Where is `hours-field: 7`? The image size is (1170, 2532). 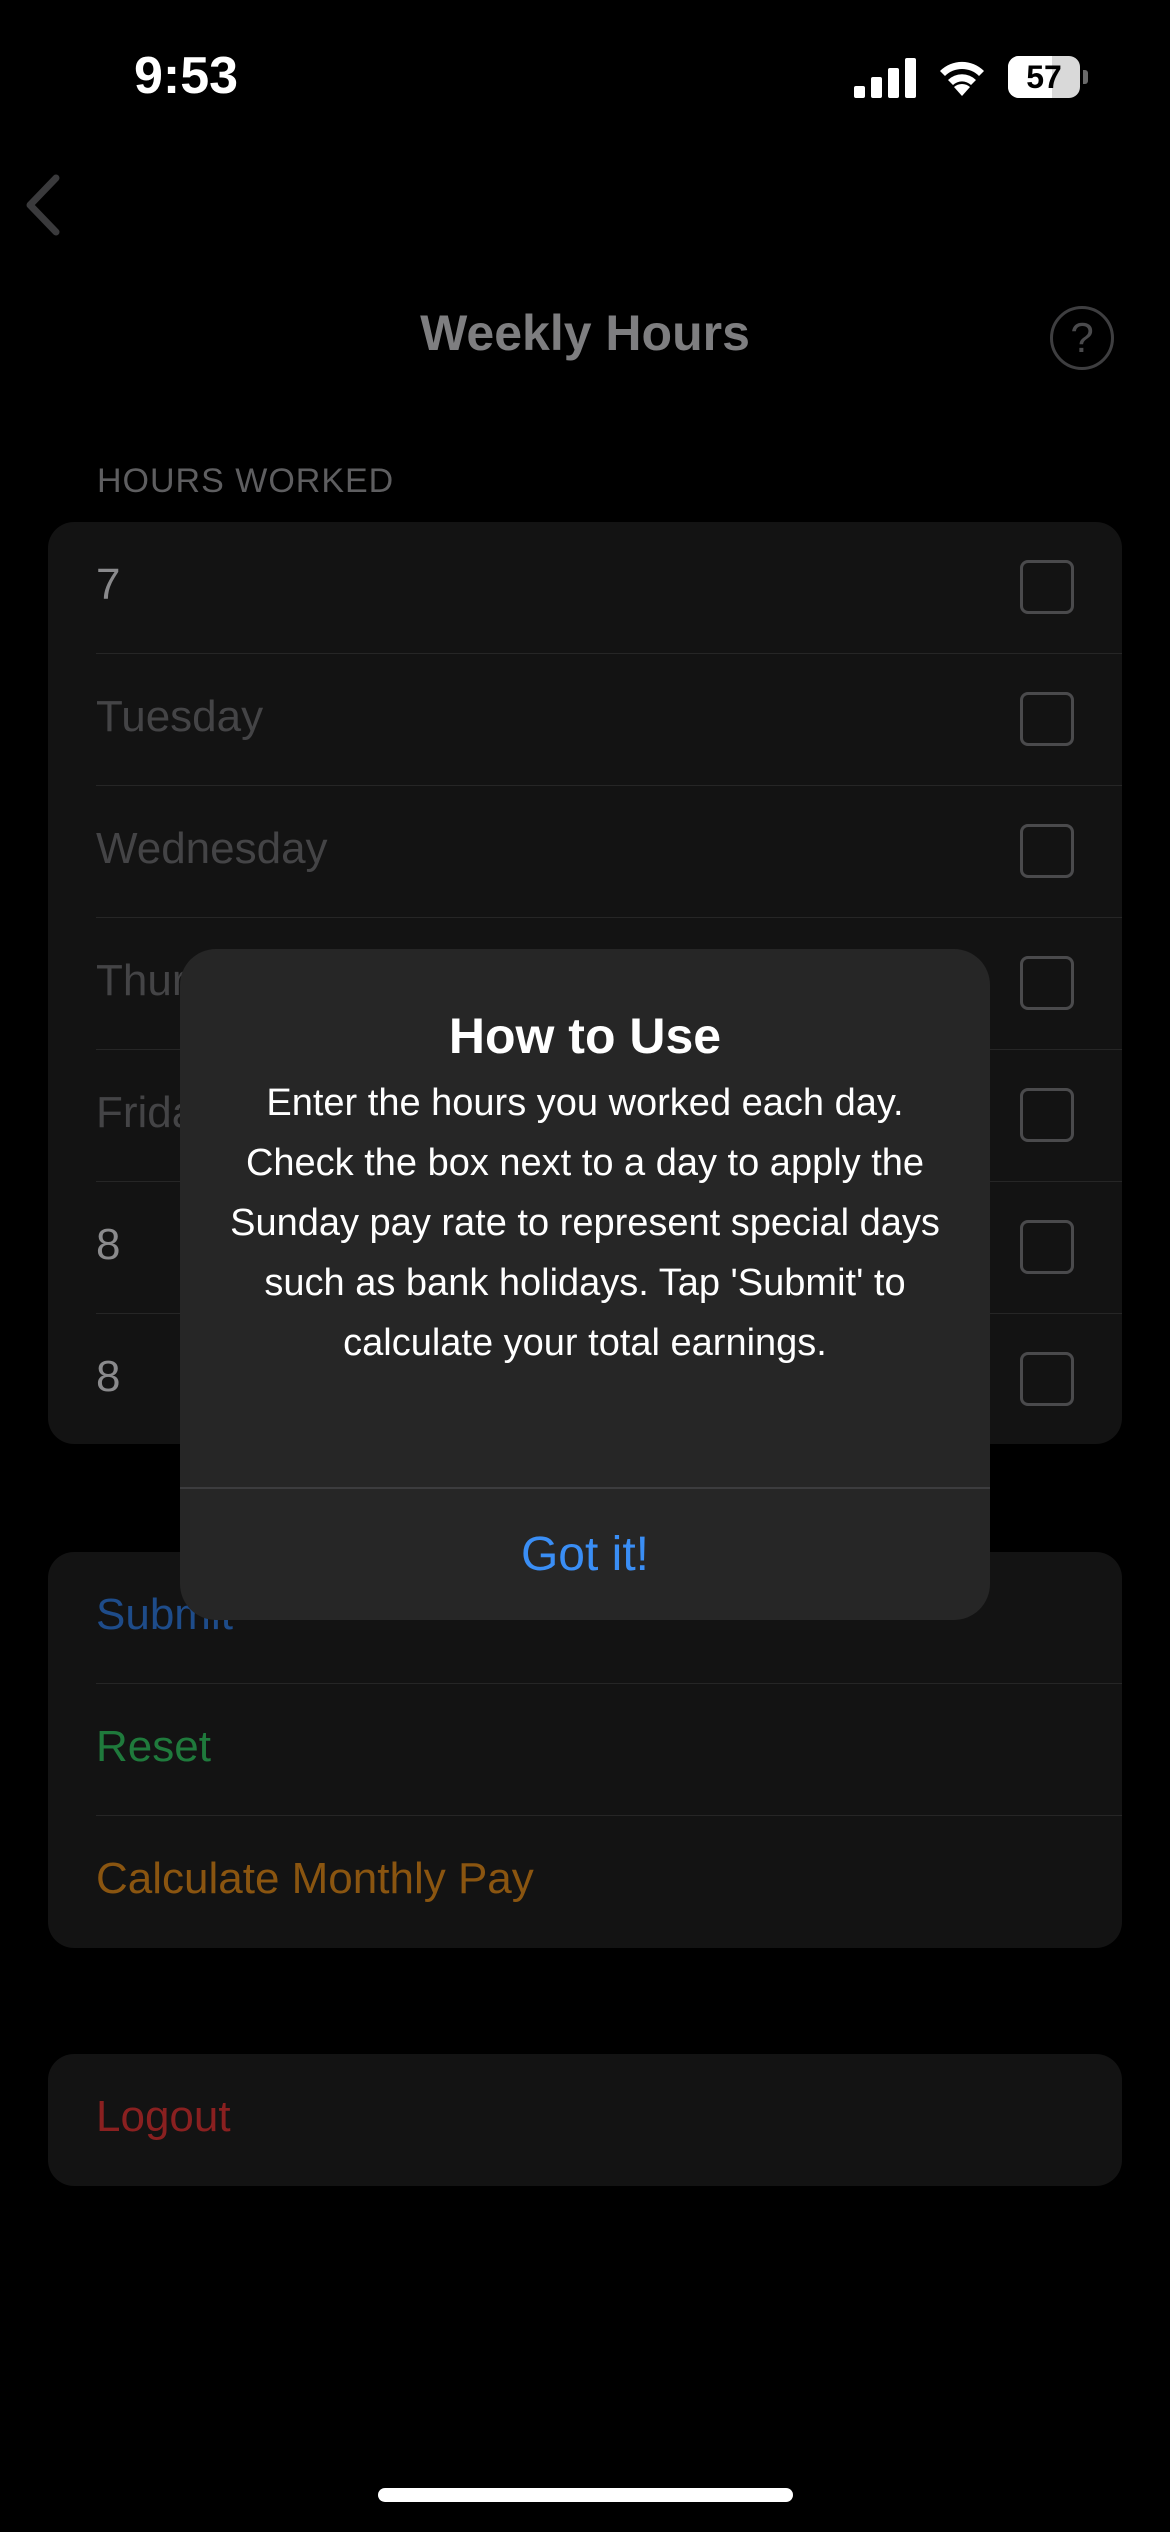 hours-field: 7 is located at coordinates (108, 585).